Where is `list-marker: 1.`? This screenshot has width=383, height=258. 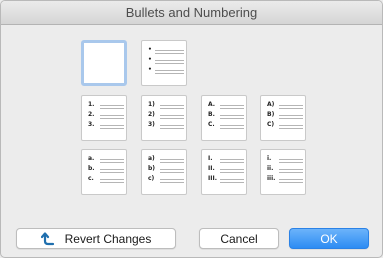
list-marker: 1. is located at coordinates (91, 104).